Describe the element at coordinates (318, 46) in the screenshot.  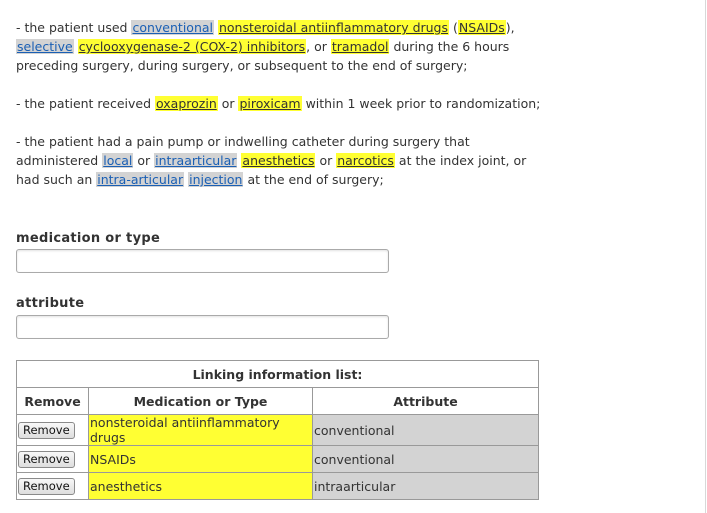
I see `paragraph-text: , or` at that location.